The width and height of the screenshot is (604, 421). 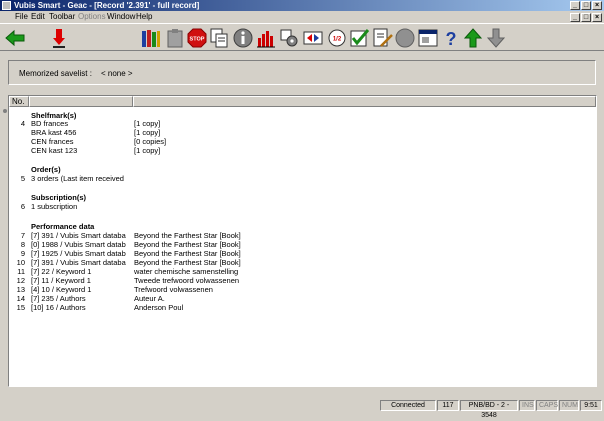 I want to click on bar-chart-icon, so click(x=266, y=38).